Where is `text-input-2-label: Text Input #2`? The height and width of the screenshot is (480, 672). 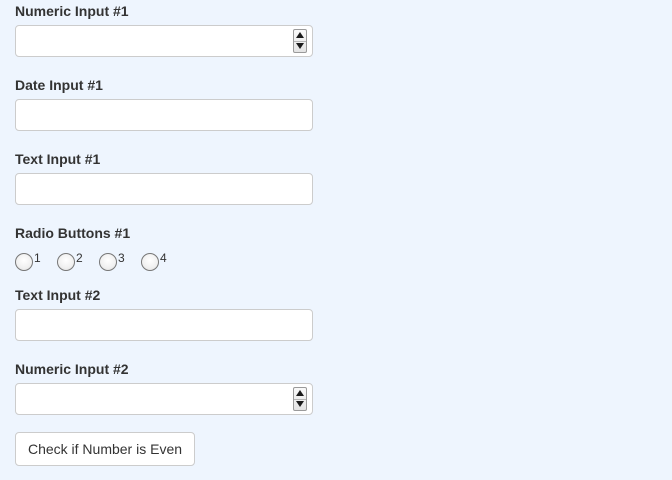 text-input-2-label: Text Input #2 is located at coordinates (58, 295).